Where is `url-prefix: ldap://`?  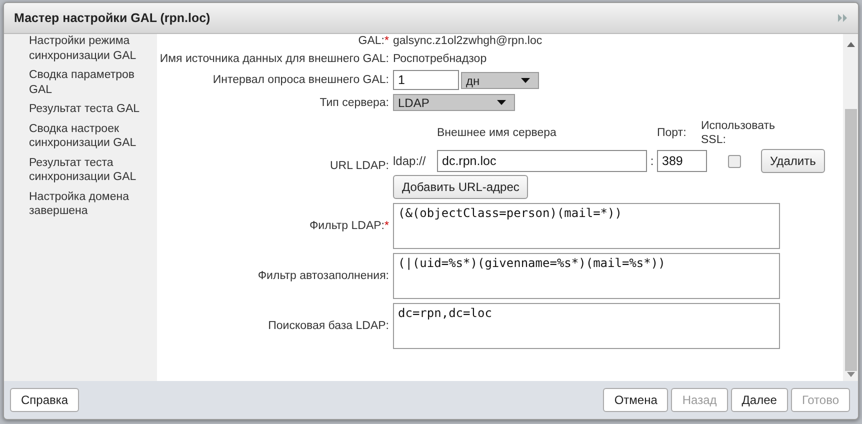 url-prefix: ldap:// is located at coordinates (410, 161).